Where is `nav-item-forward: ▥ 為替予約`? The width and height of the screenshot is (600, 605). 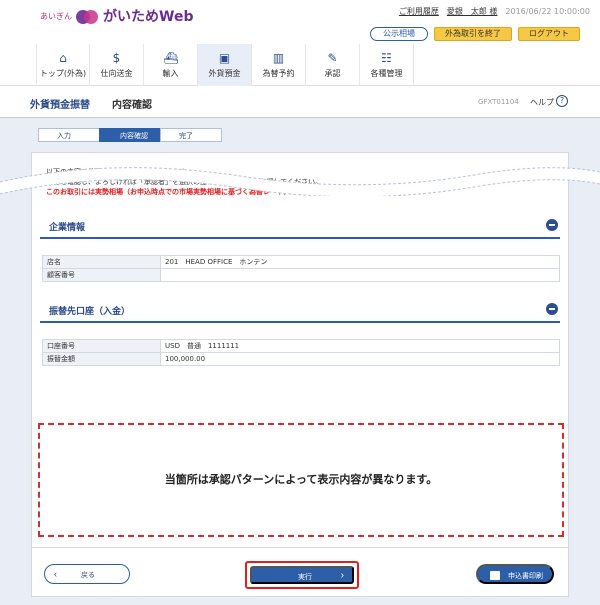
nav-item-forward: ▥ 為替予約 is located at coordinates (279, 65).